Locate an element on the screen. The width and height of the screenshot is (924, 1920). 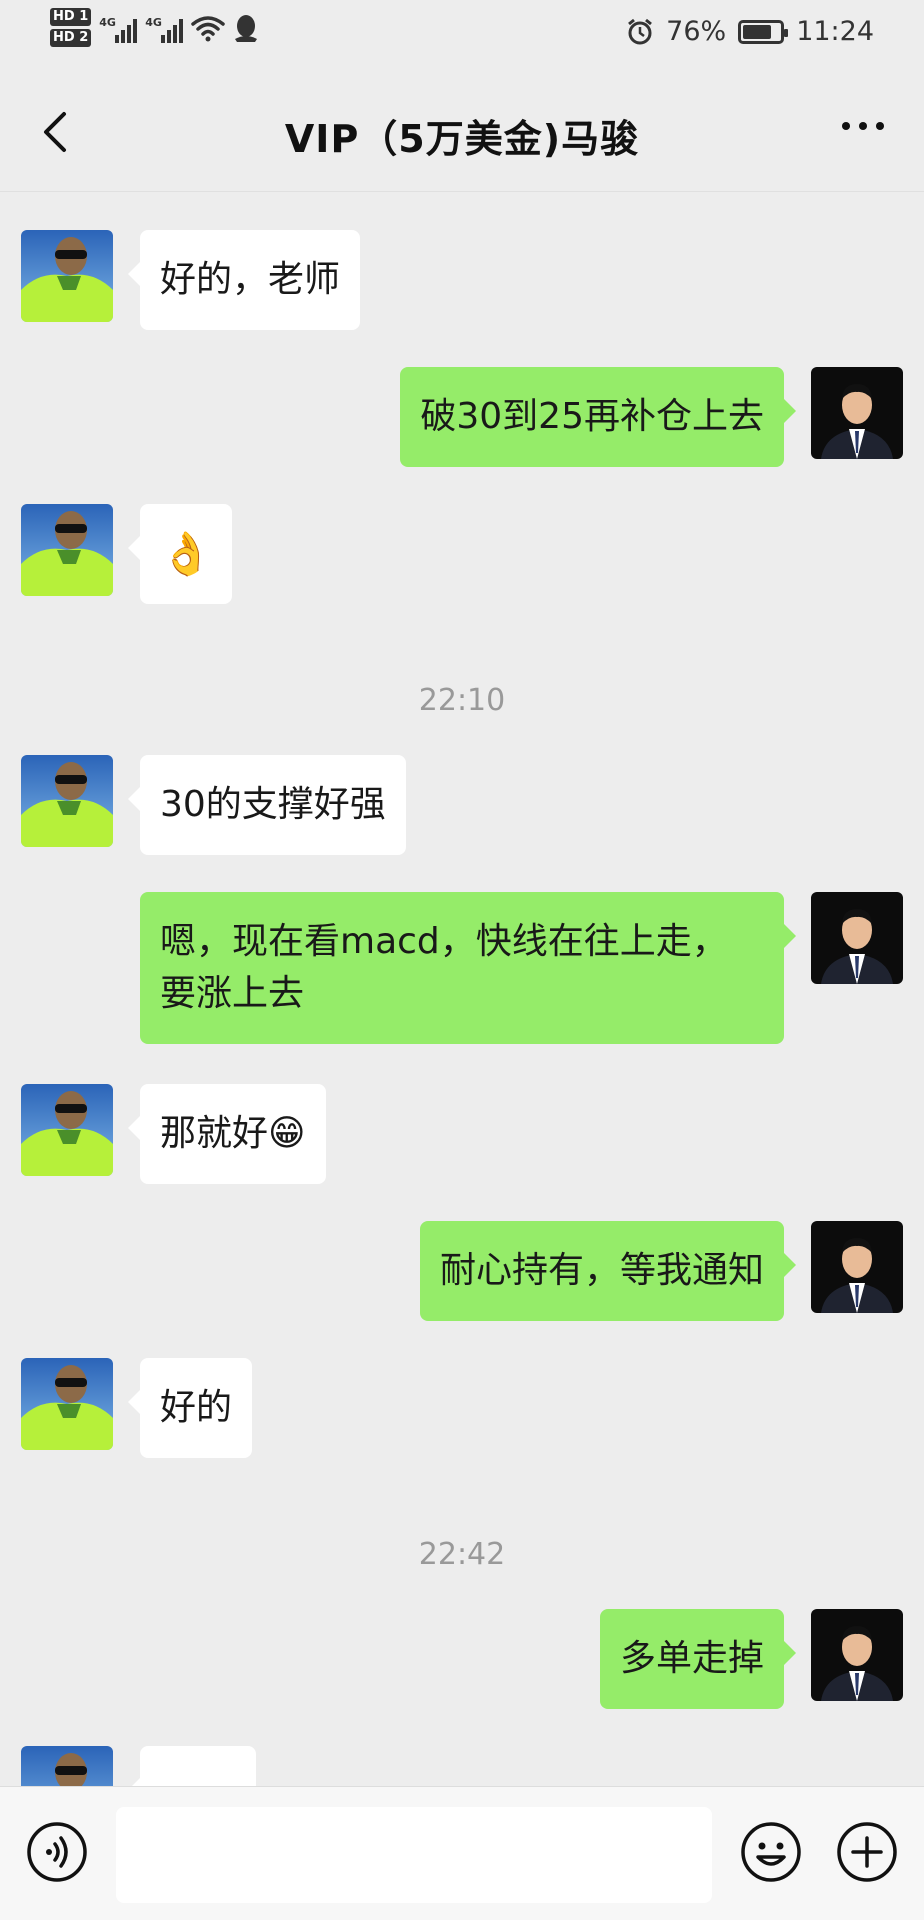
battery-fill is located at coordinates (757, 31).